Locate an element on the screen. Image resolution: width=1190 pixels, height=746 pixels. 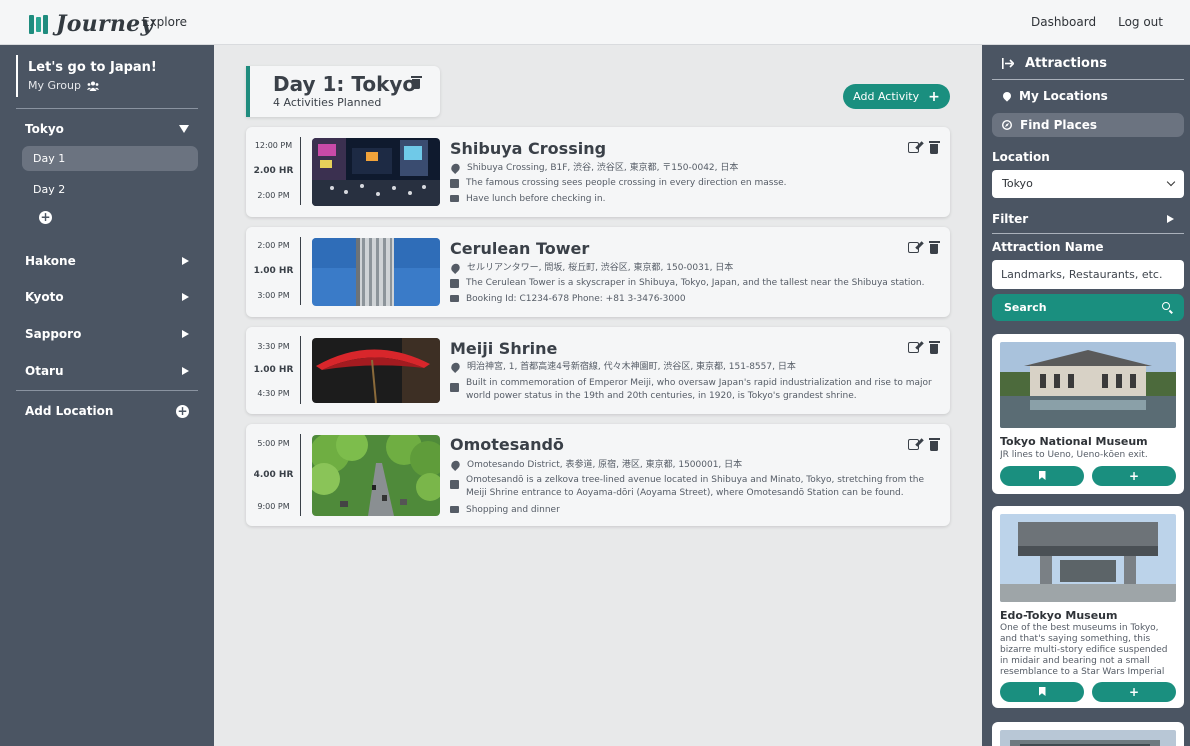
attraction-name-label: Attraction Name is located at coordinates (1048, 247).